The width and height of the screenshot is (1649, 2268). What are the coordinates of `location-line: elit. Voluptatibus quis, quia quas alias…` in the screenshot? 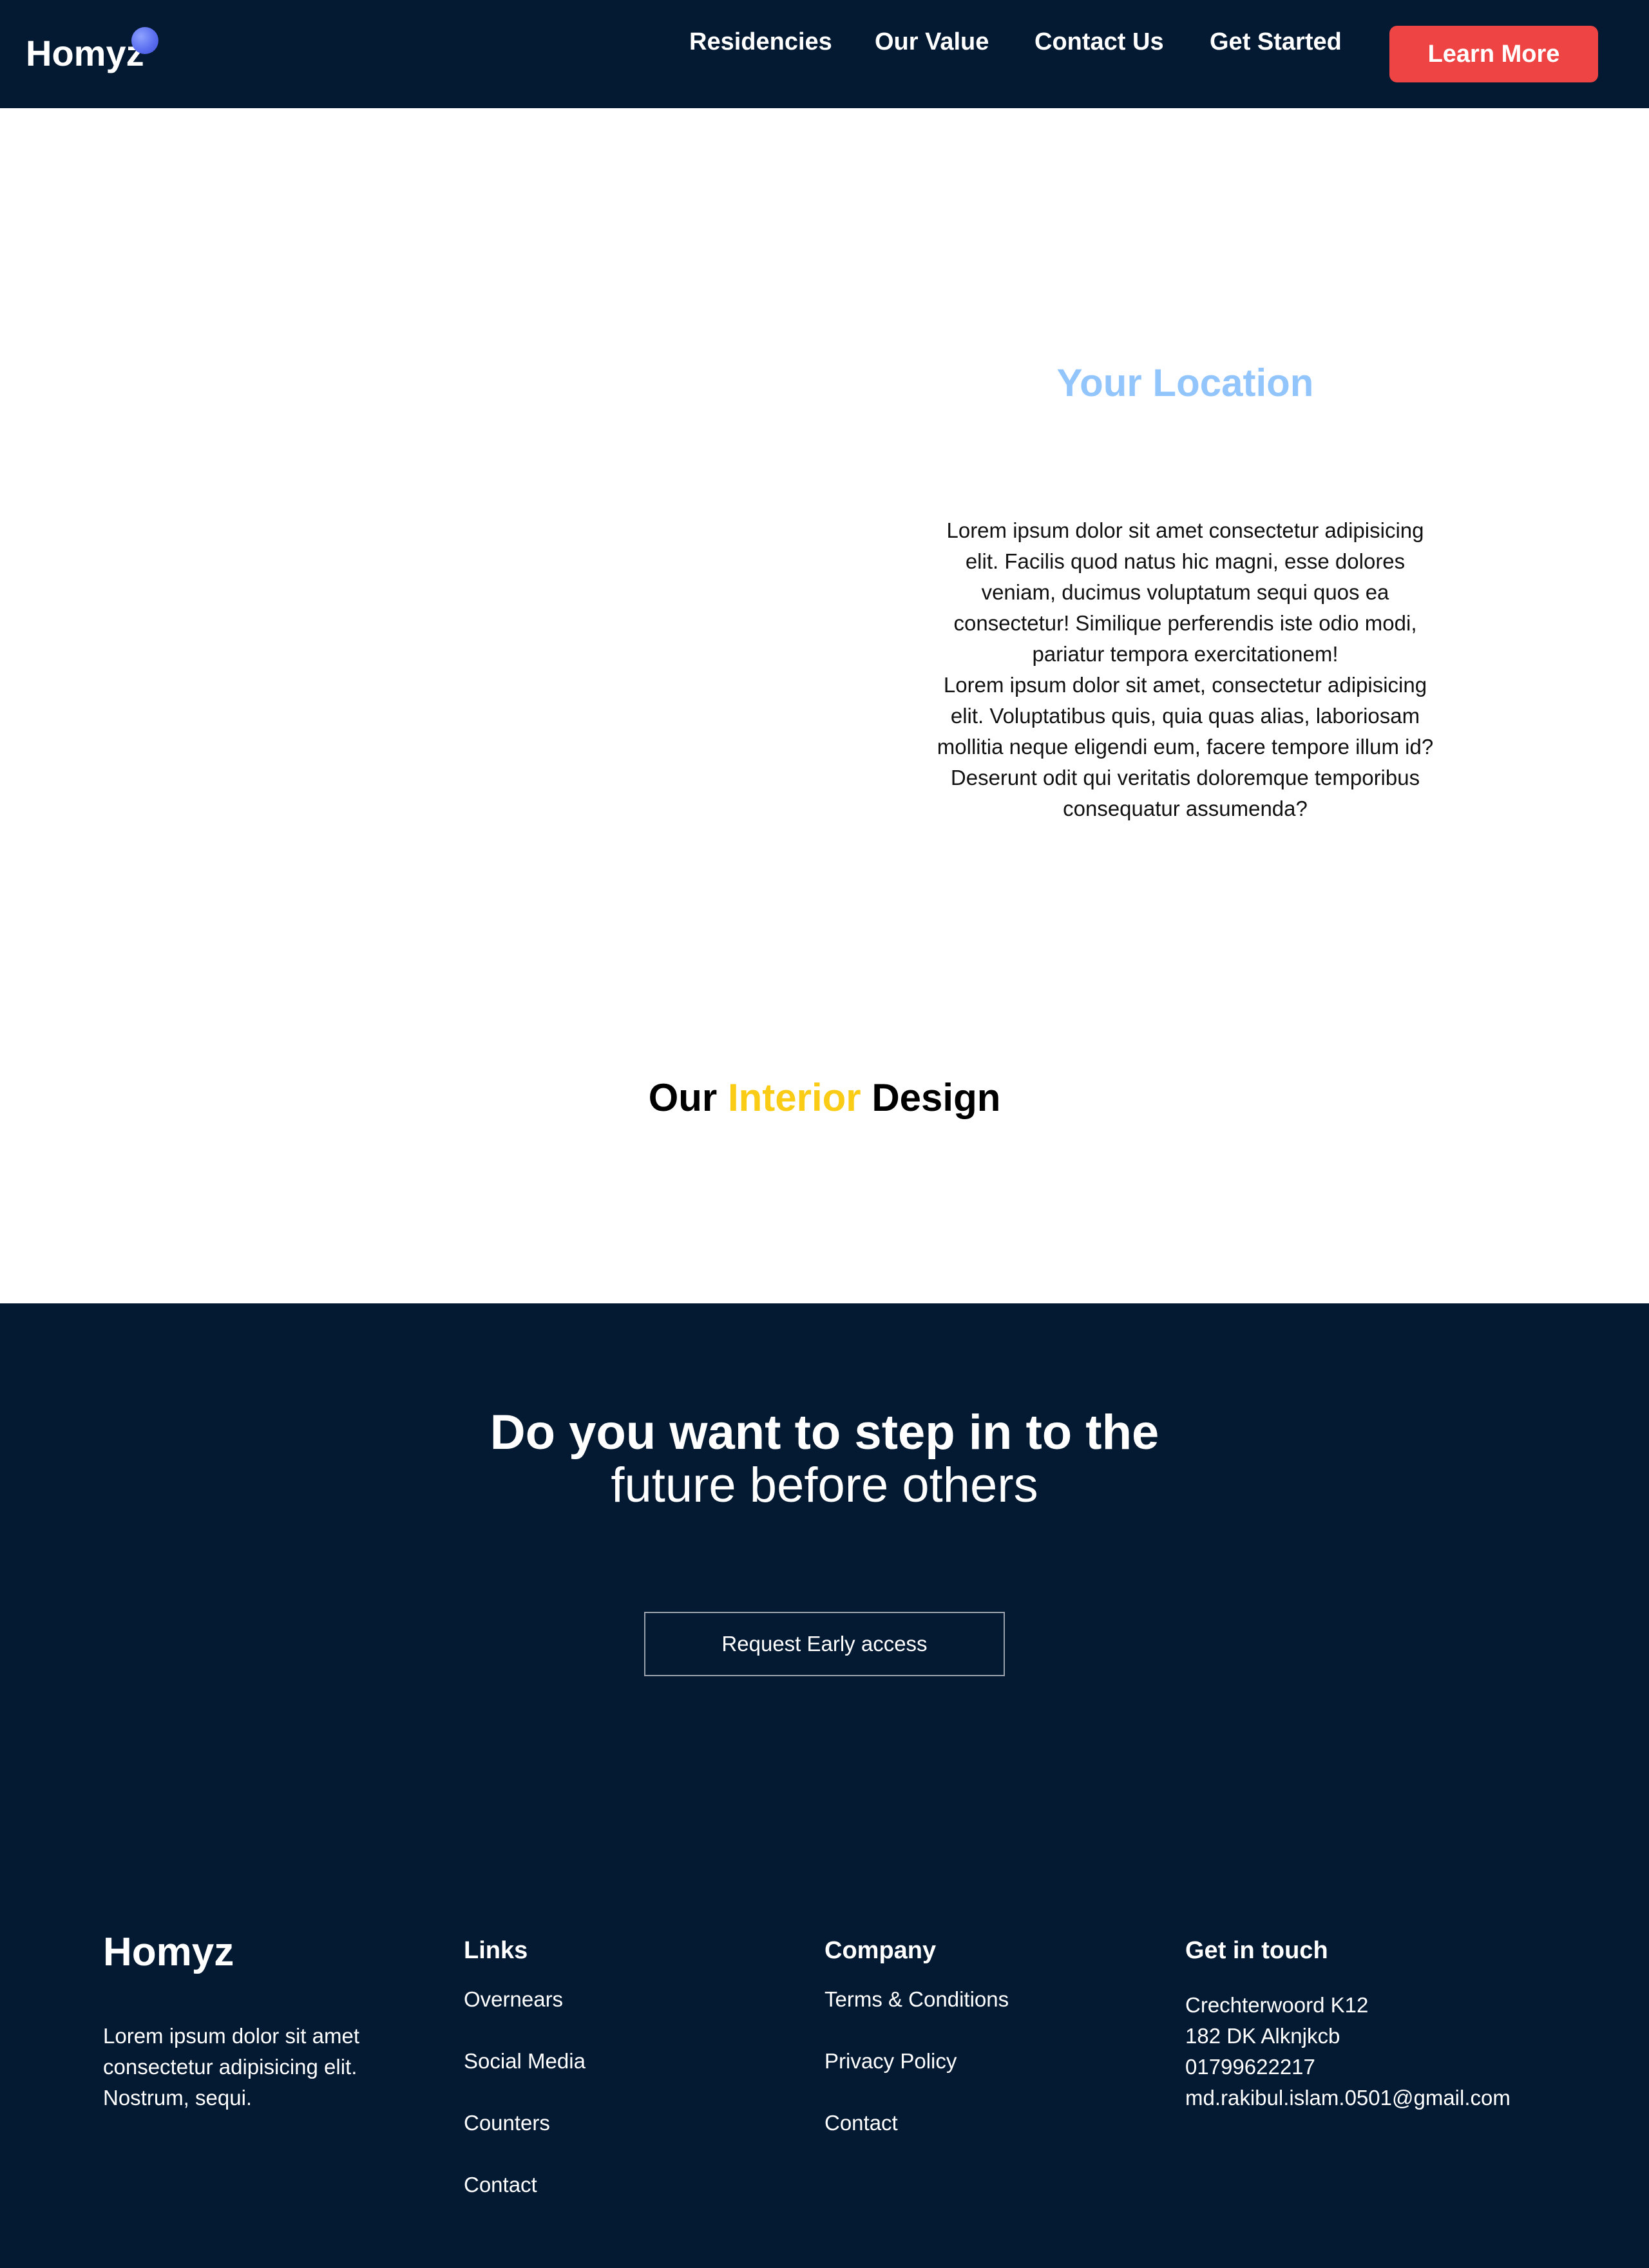 It's located at (1185, 716).